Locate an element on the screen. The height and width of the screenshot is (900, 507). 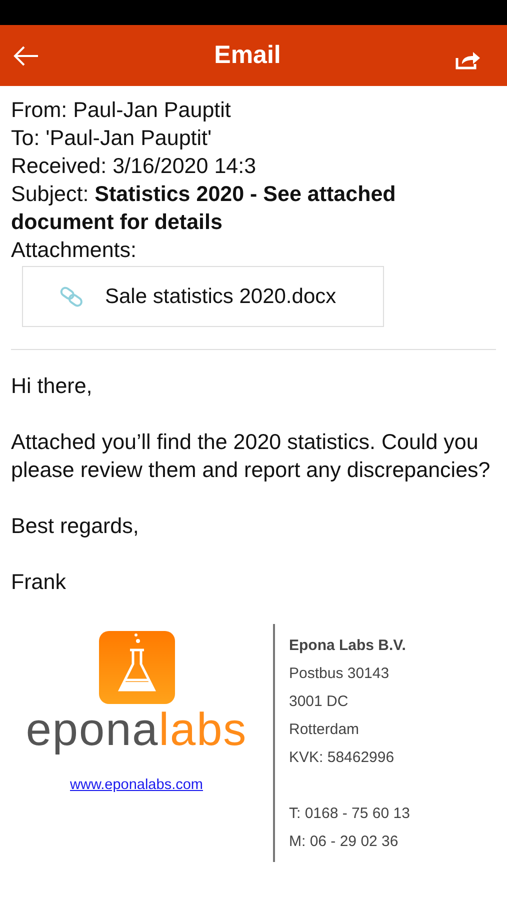
received-line: Received: 3/16/2020 14:3 is located at coordinates (134, 166).